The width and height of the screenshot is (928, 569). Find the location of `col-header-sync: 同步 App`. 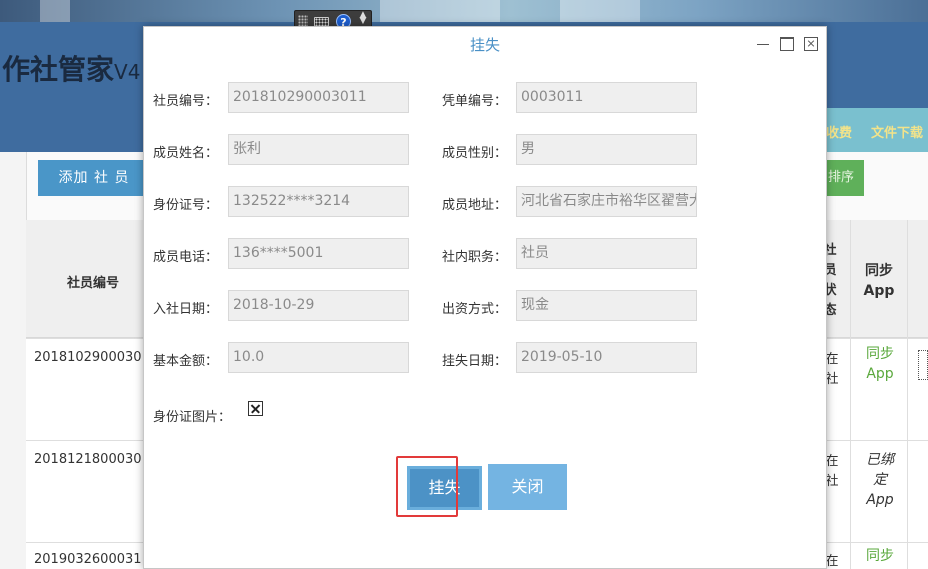

col-header-sync: 同步 App is located at coordinates (879, 281).